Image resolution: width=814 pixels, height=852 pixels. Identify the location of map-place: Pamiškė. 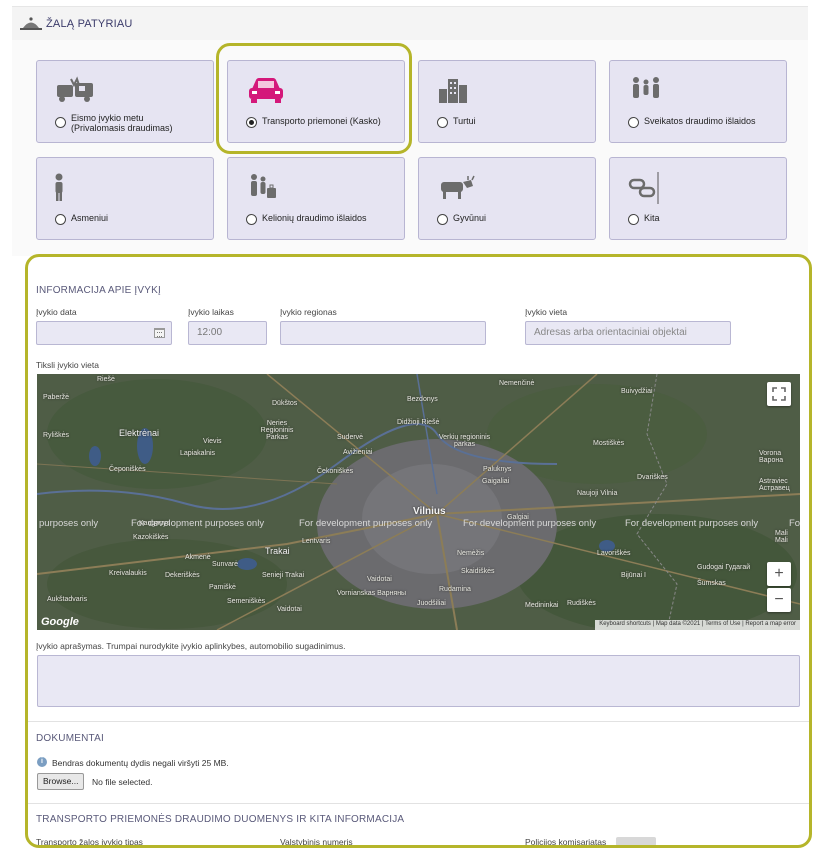
(222, 587).